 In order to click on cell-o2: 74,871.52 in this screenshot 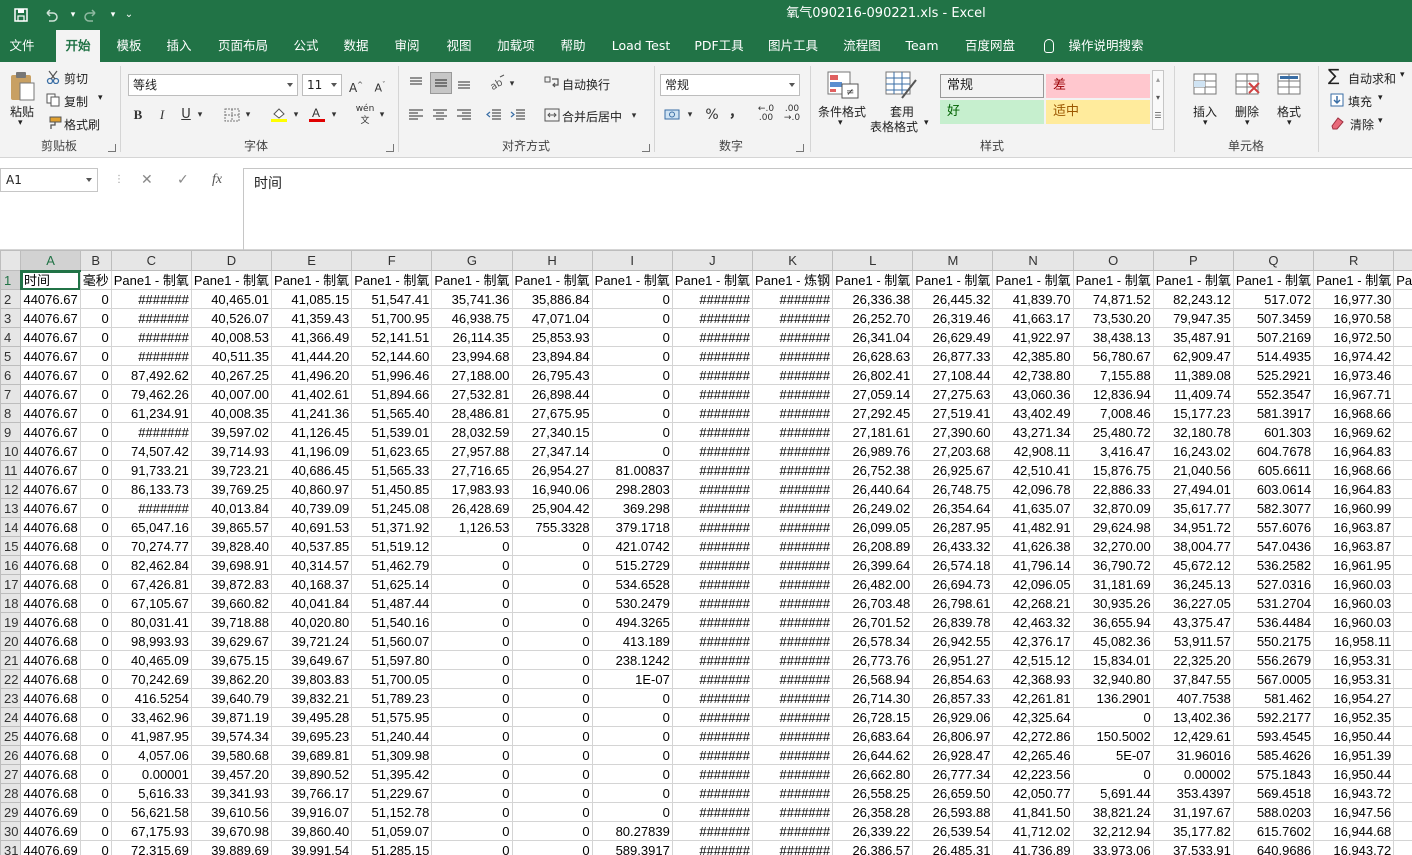, I will do `click(1113, 299)`.